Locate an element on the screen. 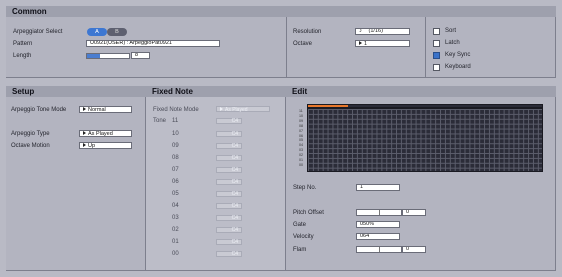 Image resolution: width=562 pixels, height=277 pixels. gate-field: 050% is located at coordinates (378, 224).